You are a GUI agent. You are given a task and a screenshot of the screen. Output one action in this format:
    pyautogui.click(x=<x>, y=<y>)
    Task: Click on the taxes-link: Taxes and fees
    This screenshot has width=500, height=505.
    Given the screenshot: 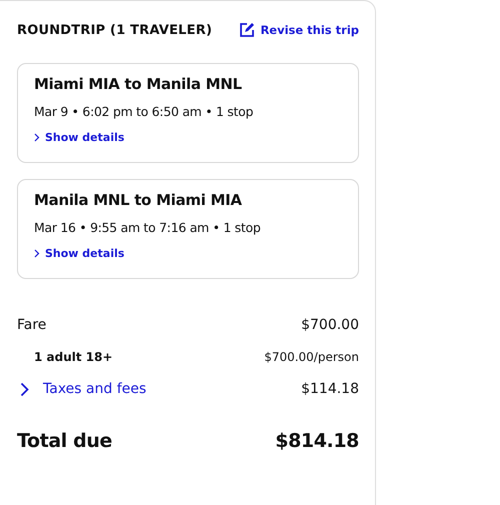 What is the action you would take?
    pyautogui.click(x=81, y=389)
    